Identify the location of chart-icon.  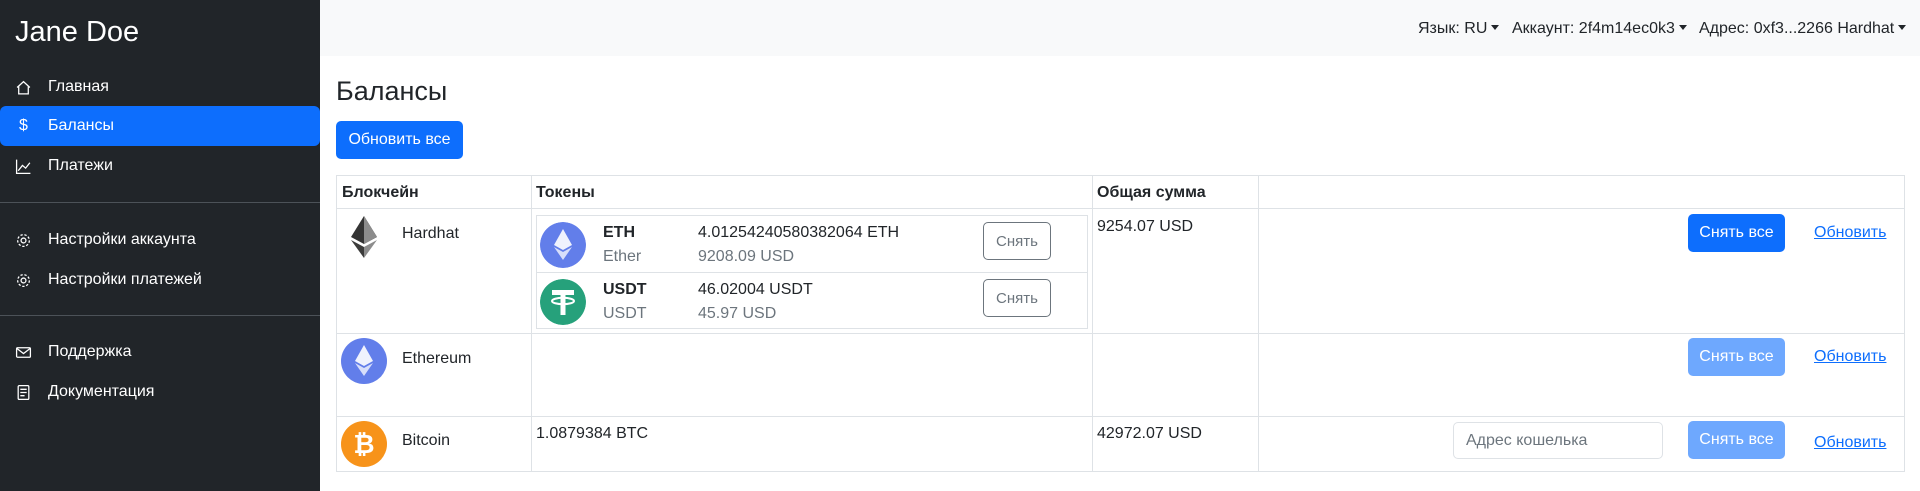
(23, 166).